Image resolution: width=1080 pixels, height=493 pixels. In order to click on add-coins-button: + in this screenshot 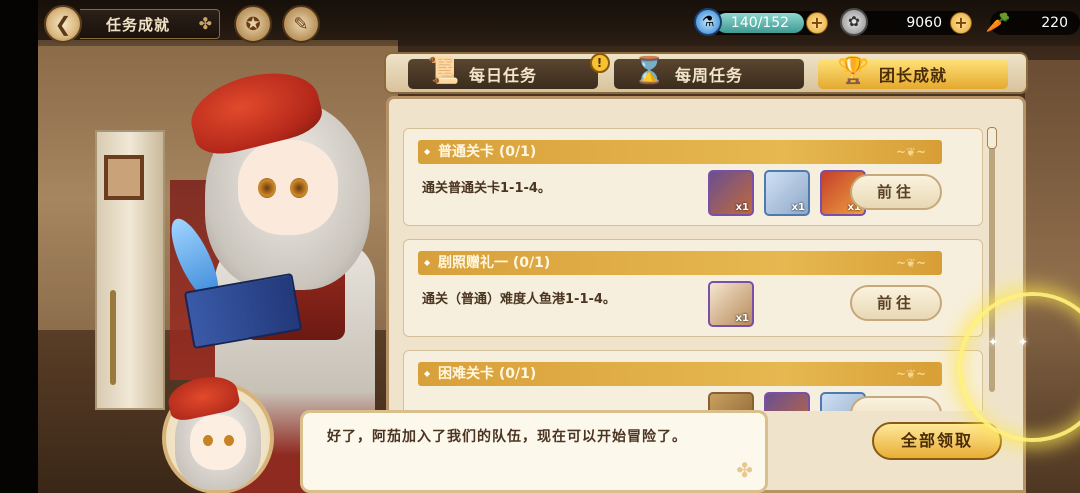, I will do `click(961, 23)`.